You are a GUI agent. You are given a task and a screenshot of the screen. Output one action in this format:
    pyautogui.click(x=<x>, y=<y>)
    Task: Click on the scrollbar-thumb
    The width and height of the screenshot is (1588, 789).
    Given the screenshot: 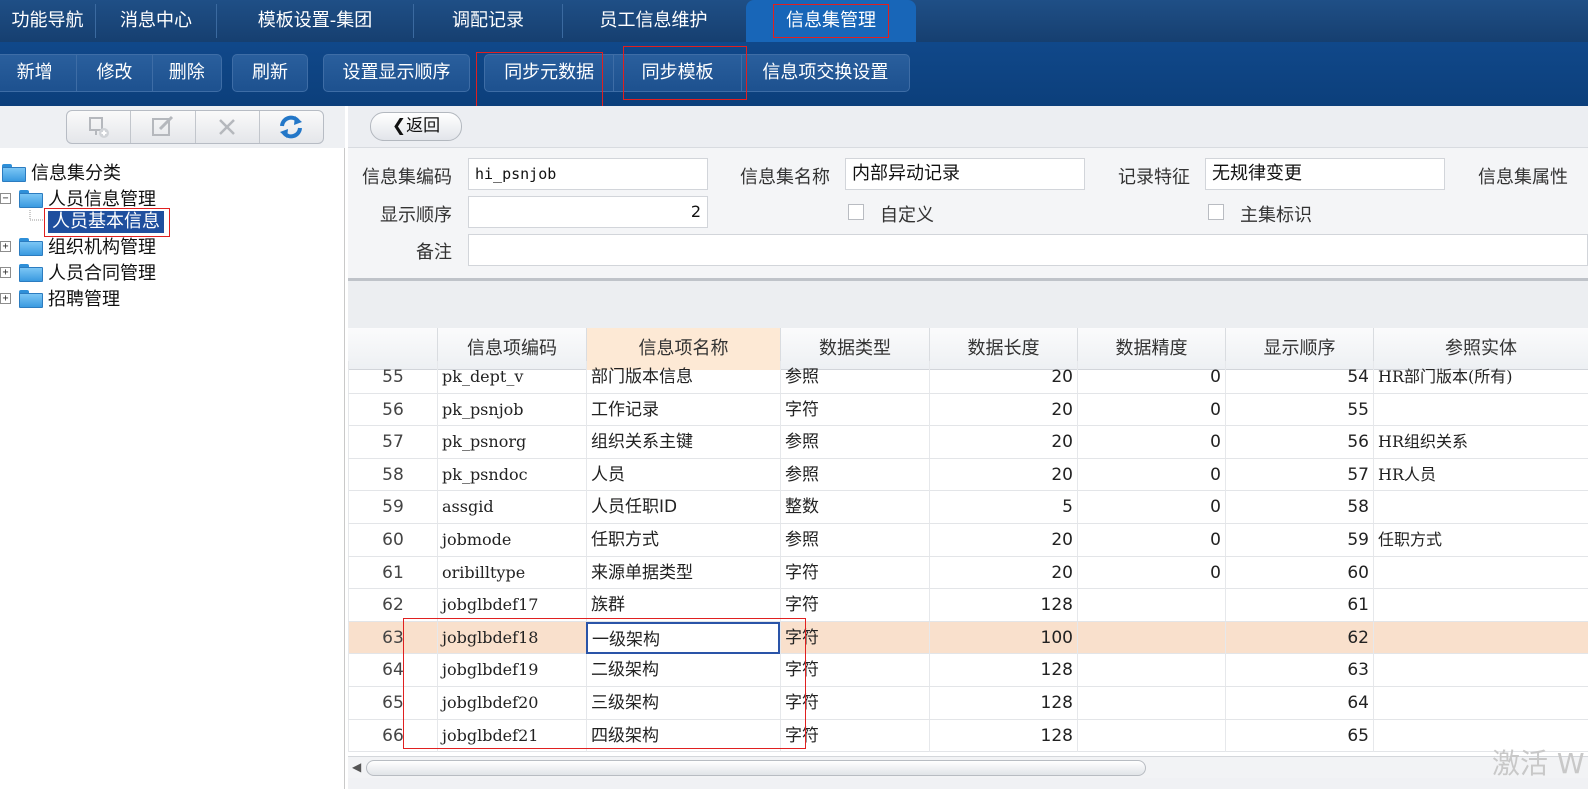 What is the action you would take?
    pyautogui.click(x=756, y=768)
    